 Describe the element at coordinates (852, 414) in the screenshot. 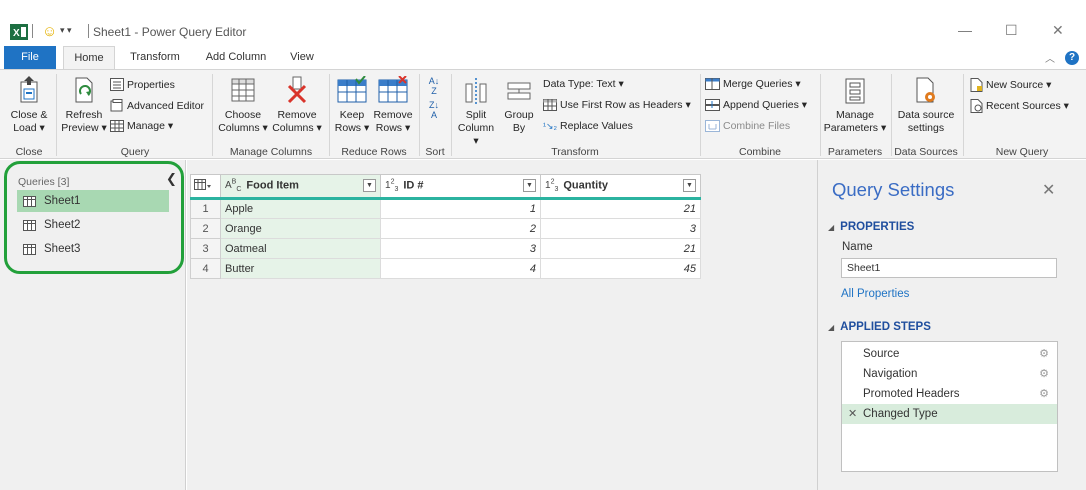

I see `delete-step-icon: ✕` at that location.